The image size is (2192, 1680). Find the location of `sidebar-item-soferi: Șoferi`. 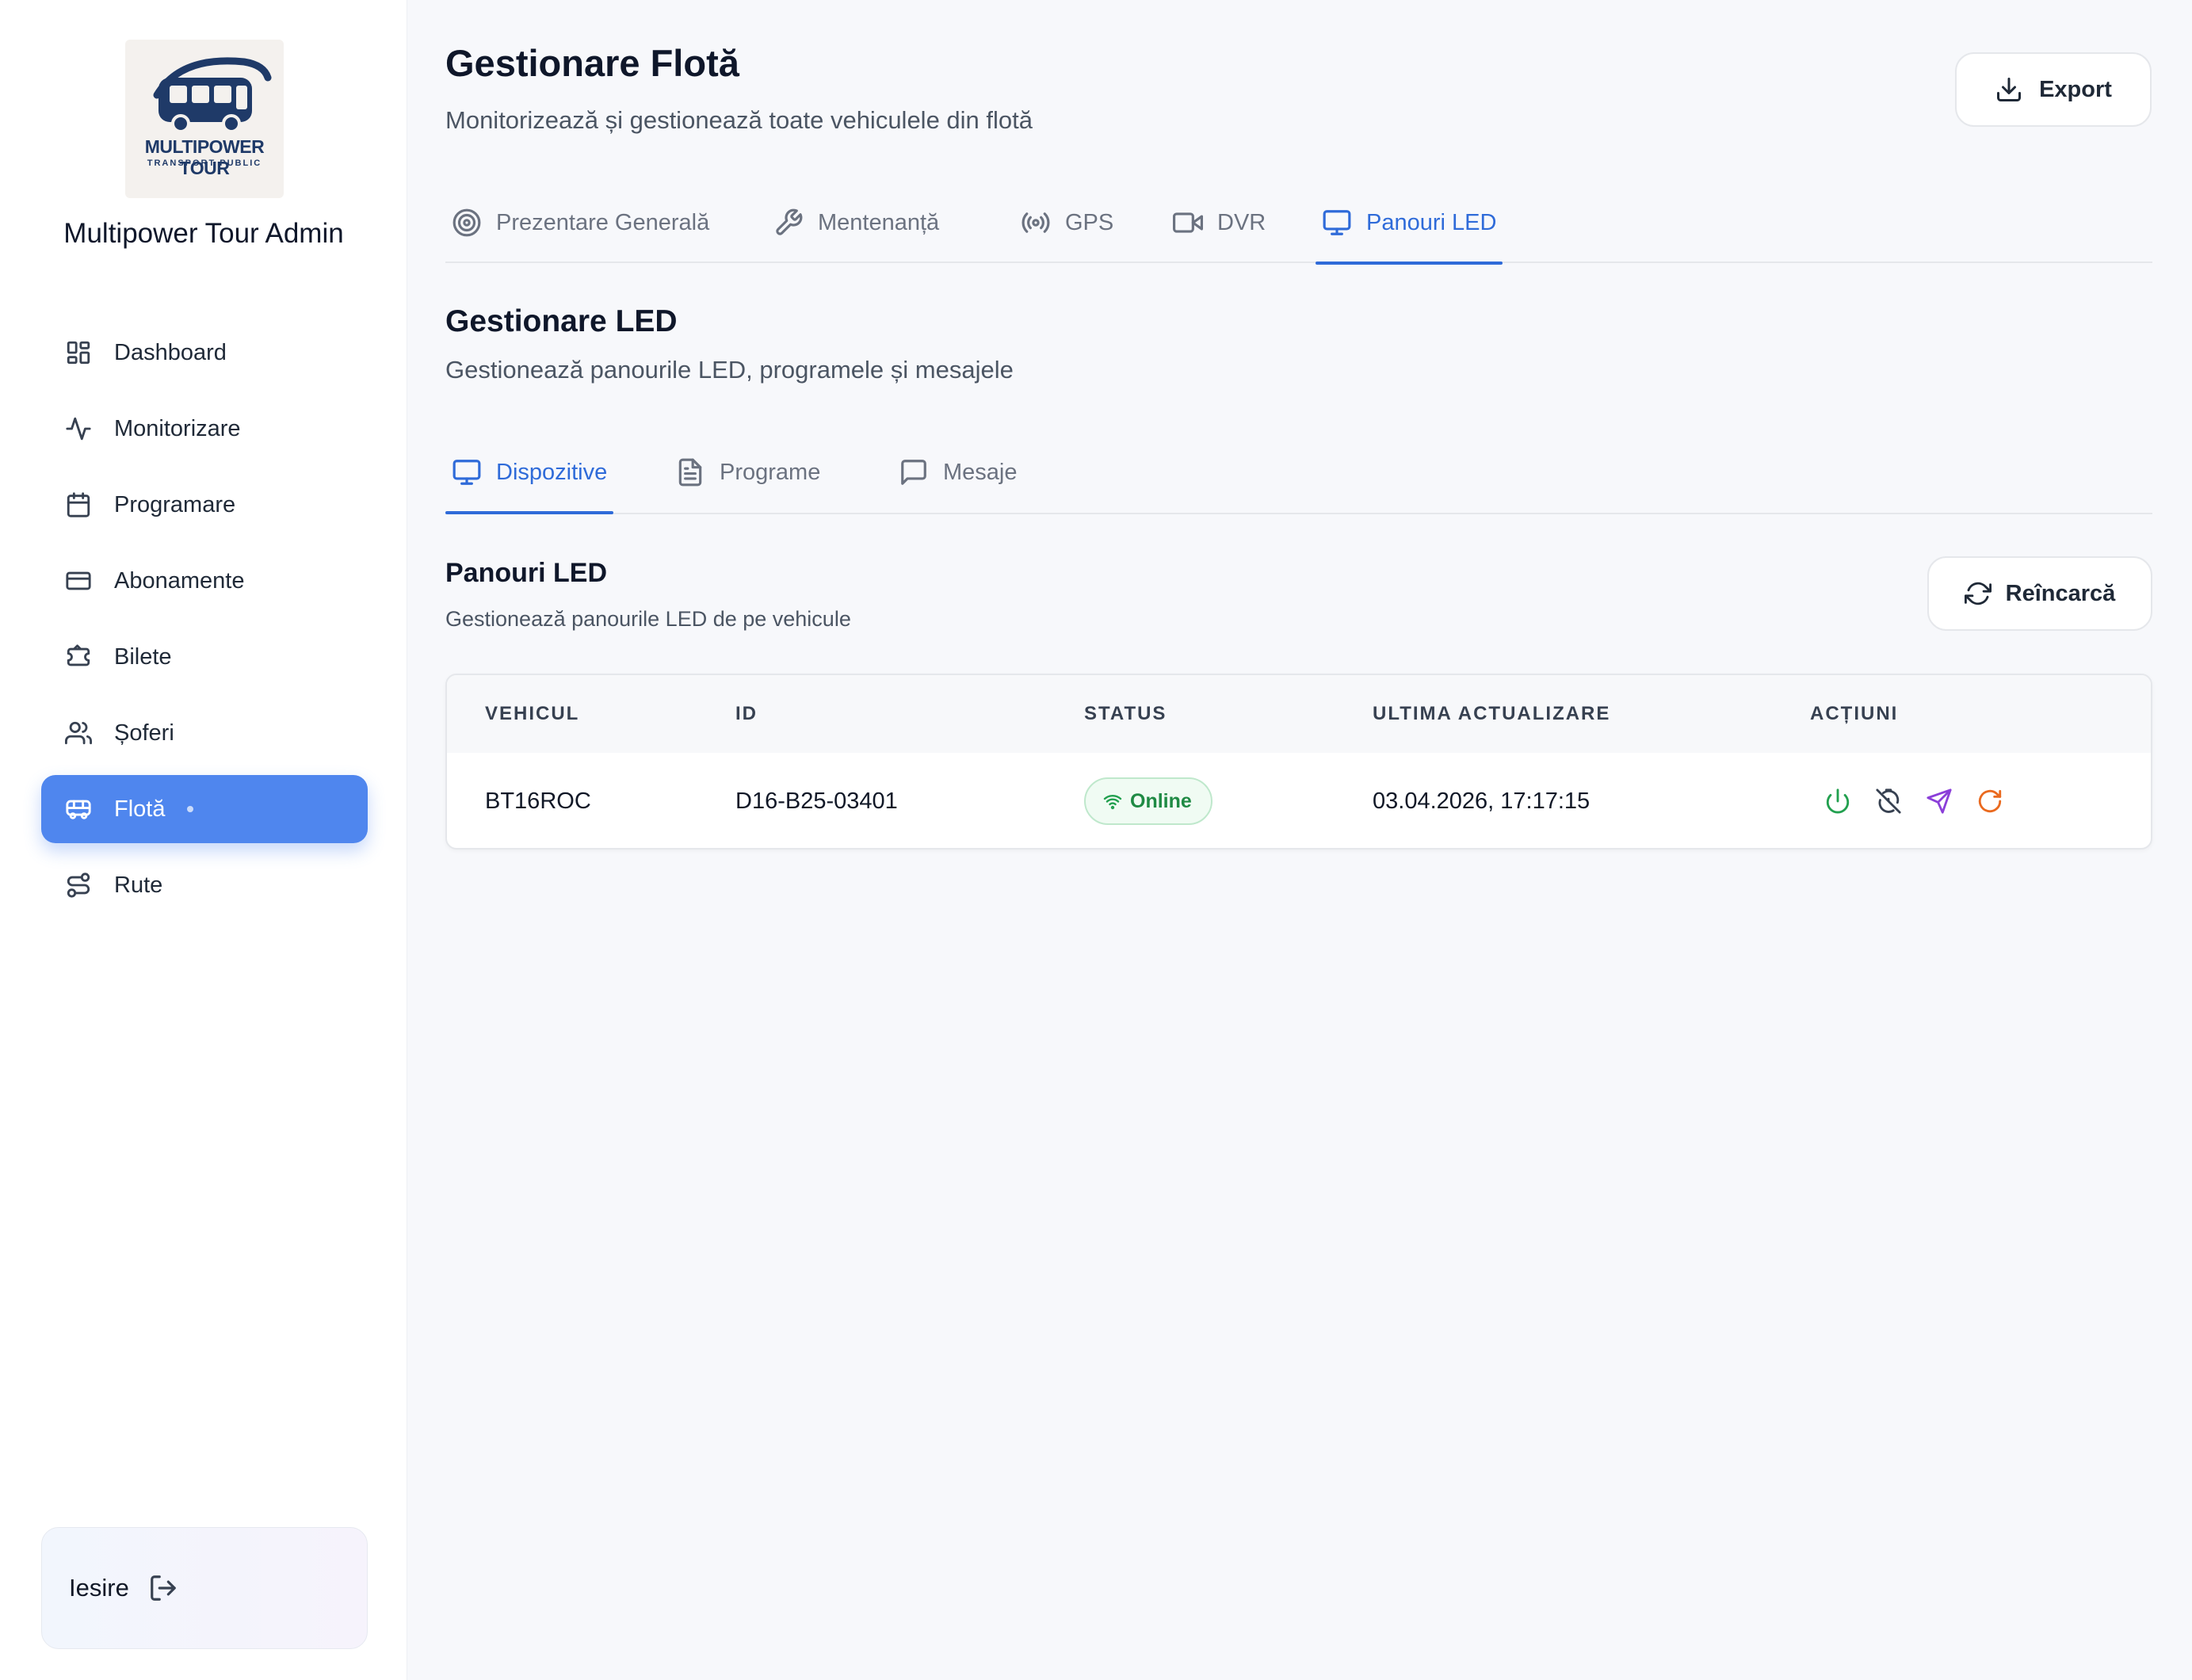

sidebar-item-soferi: Șoferi is located at coordinates (204, 733).